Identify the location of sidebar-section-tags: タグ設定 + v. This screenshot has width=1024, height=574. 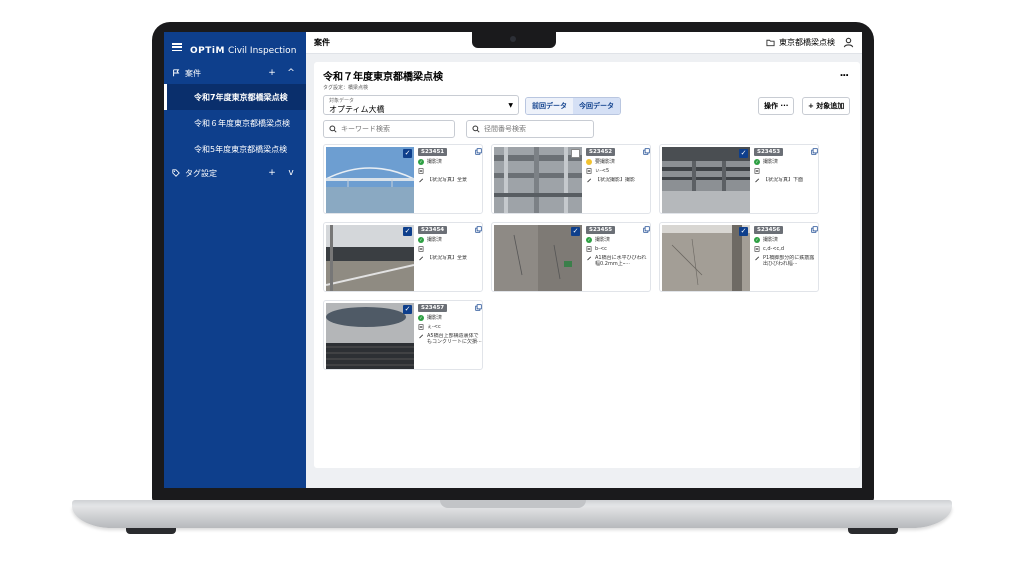
(235, 173).